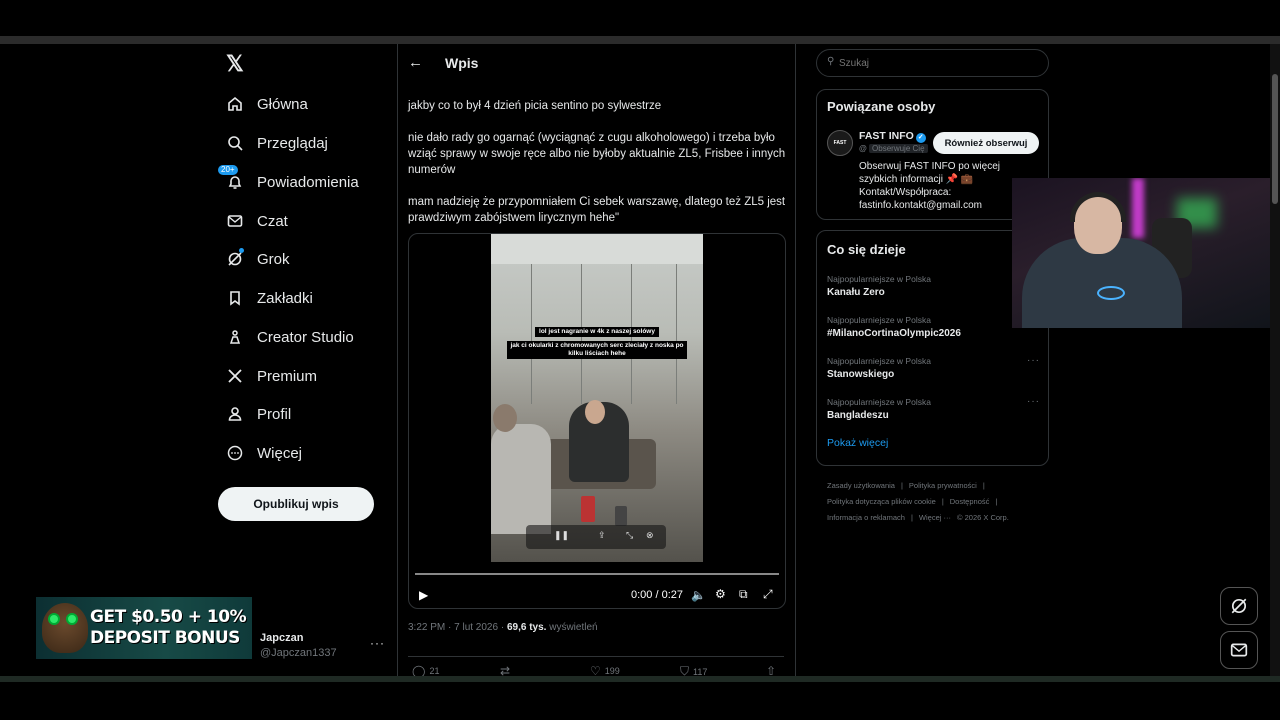  What do you see at coordinates (858, 415) in the screenshot?
I see `trend-name: Bangladeszu` at bounding box center [858, 415].